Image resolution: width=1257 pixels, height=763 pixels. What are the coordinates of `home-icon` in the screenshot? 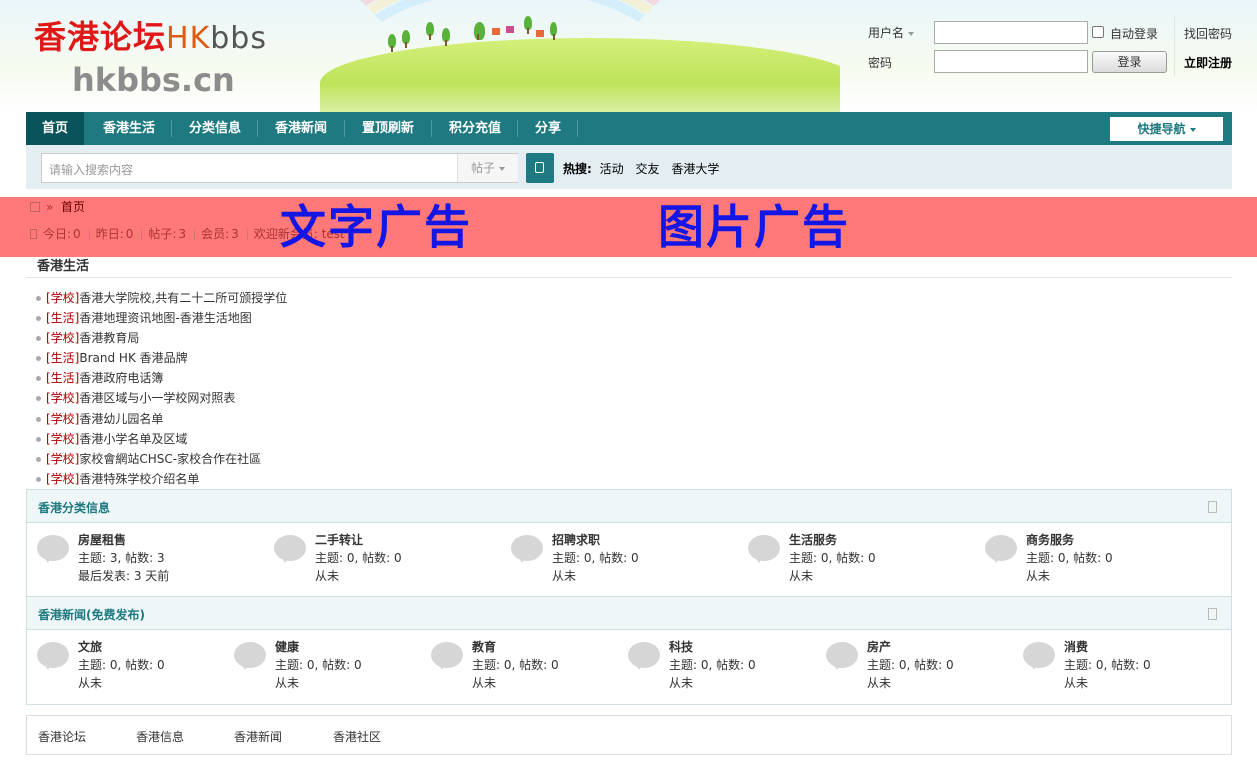 It's located at (35, 207).